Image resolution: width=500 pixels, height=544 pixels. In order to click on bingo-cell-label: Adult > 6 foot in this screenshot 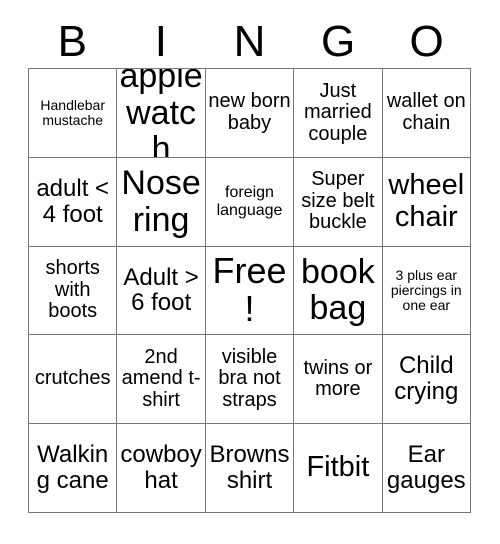, I will do `click(161, 290)`.